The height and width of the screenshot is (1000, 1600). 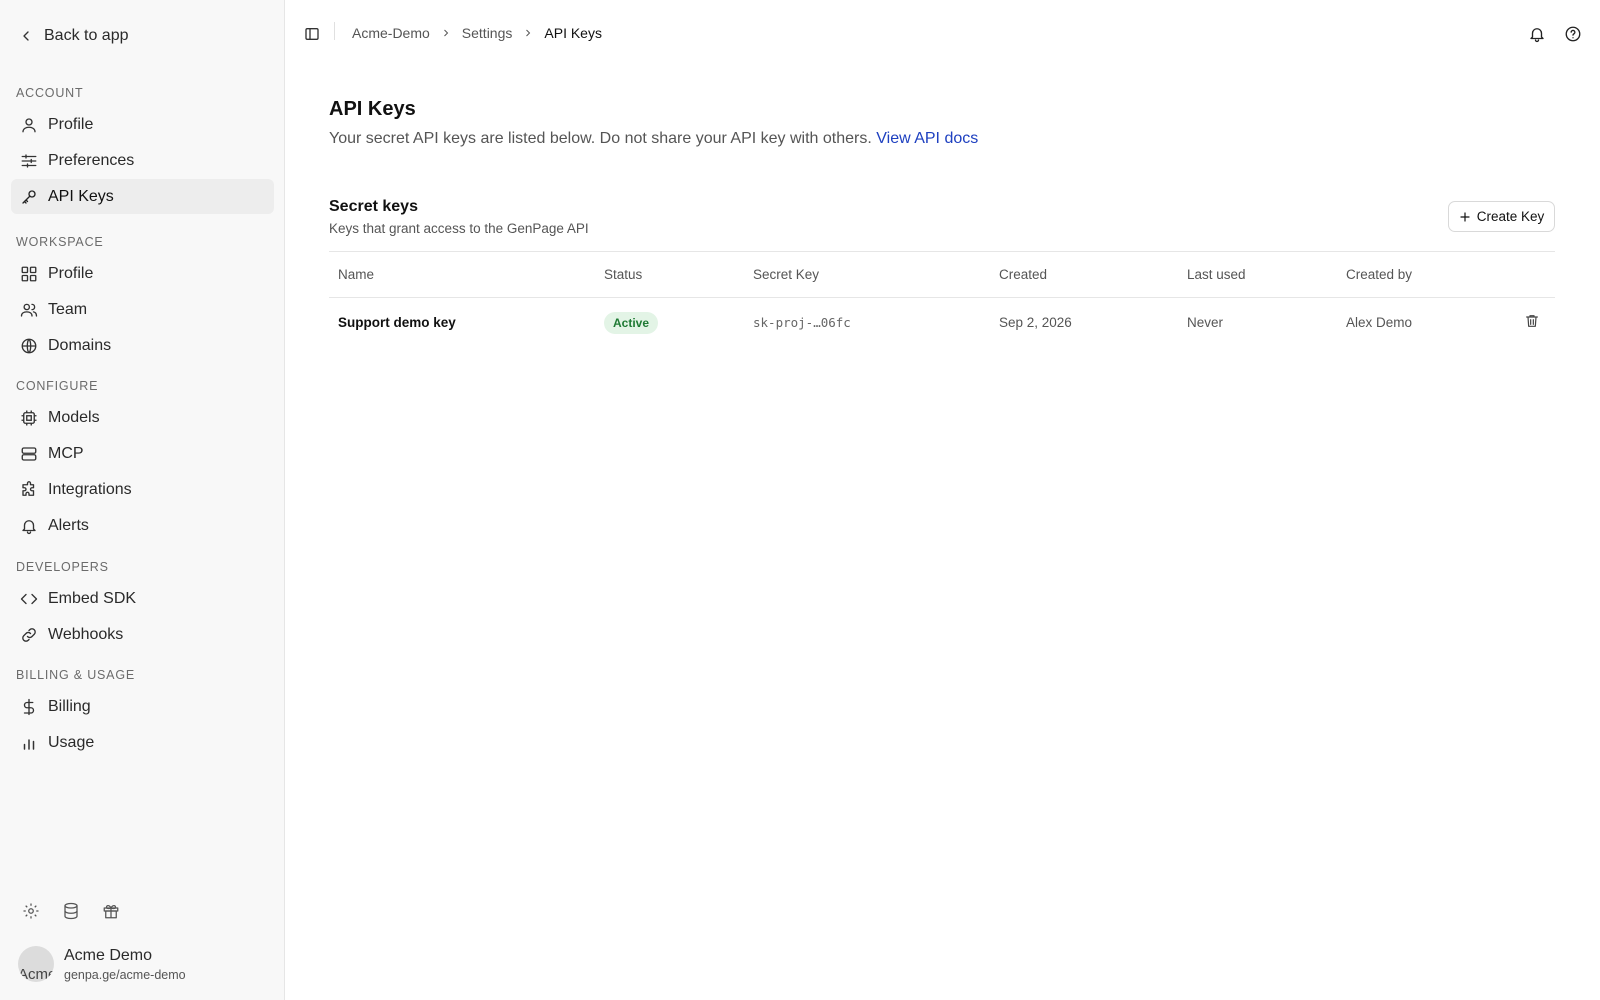 I want to click on globe-icon, so click(x=29, y=345).